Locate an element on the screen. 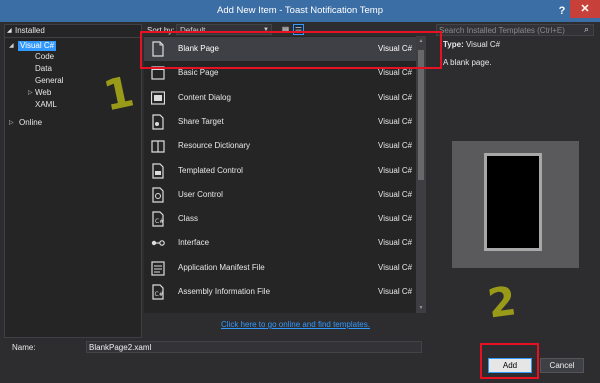 The height and width of the screenshot is (383, 600). list-item: Interface Visual C# is located at coordinates (280, 243).